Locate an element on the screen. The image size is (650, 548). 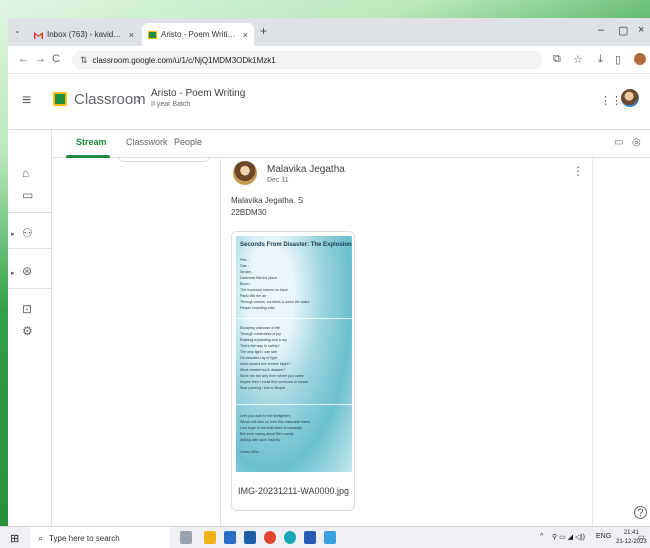
main-menu-icon: ≡ is located at coordinates (26, 101).